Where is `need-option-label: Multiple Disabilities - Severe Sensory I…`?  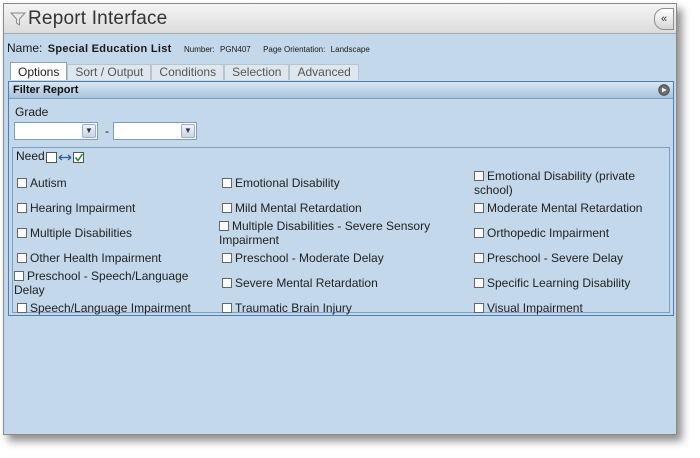
need-option-label: Multiple Disabilities - Severe Sensory I… is located at coordinates (325, 233).